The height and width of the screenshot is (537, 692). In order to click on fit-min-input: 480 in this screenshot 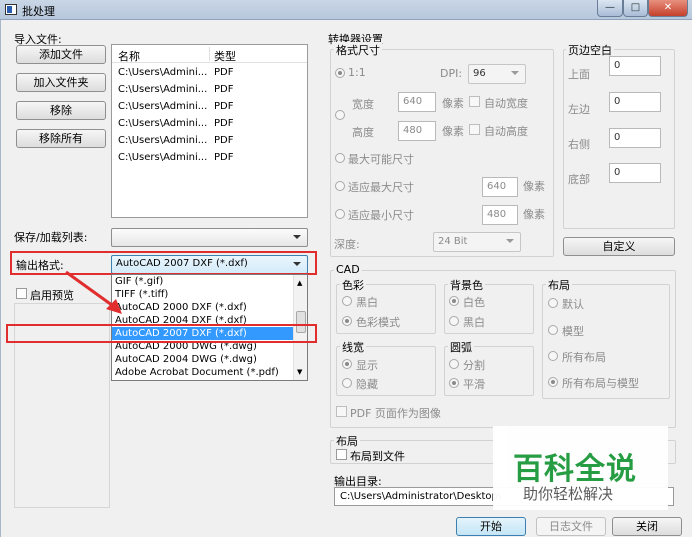, I will do `click(500, 215)`.